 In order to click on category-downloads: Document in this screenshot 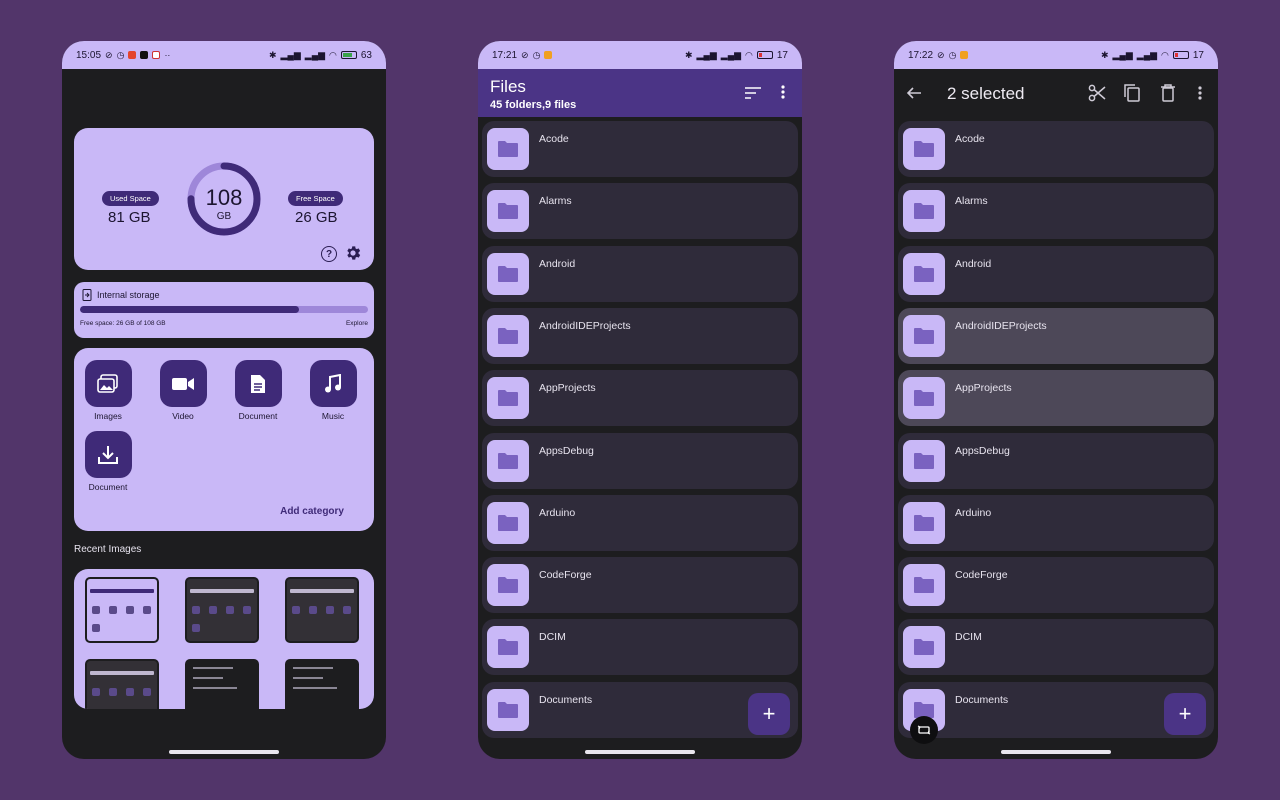, I will do `click(108, 461)`.